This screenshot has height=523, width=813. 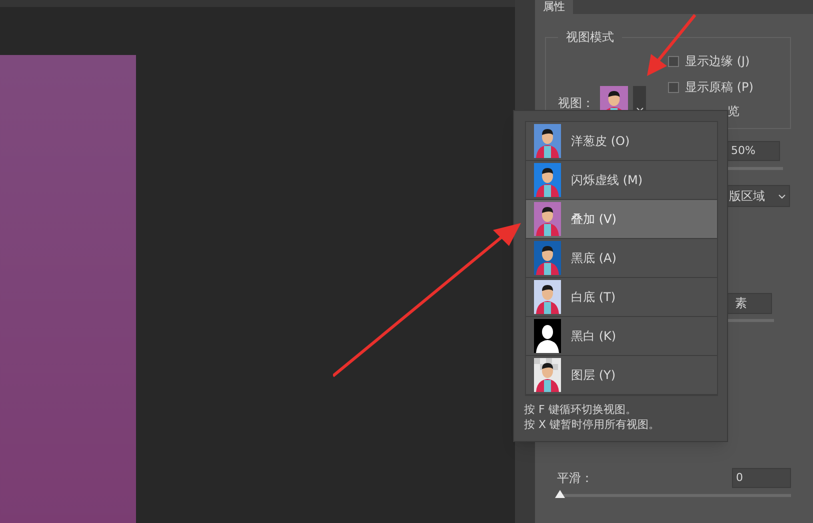 I want to click on checkbox-label: 显示原稿 (P), so click(x=719, y=87).